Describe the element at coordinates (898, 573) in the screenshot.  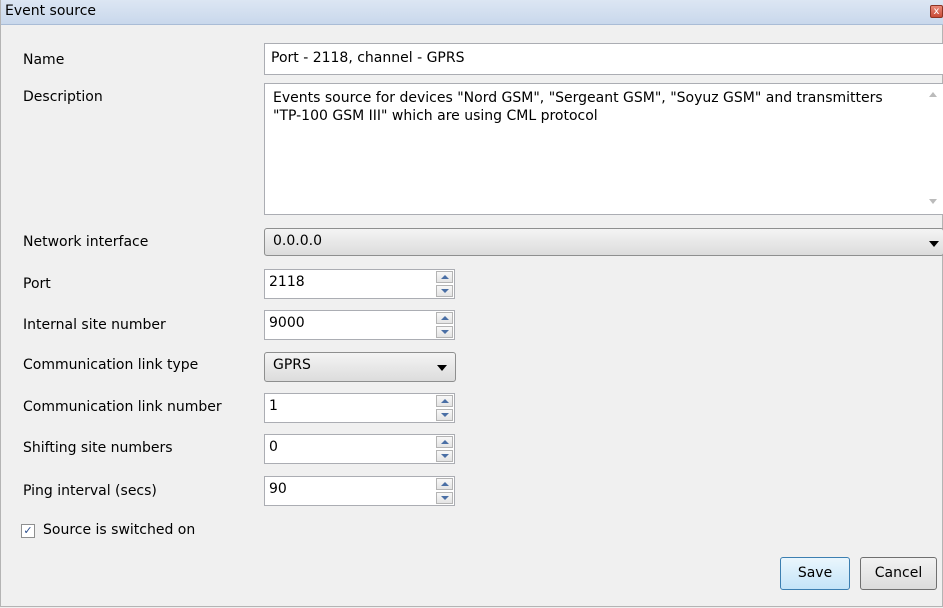
I see `cancel-button: Cancel` at that location.